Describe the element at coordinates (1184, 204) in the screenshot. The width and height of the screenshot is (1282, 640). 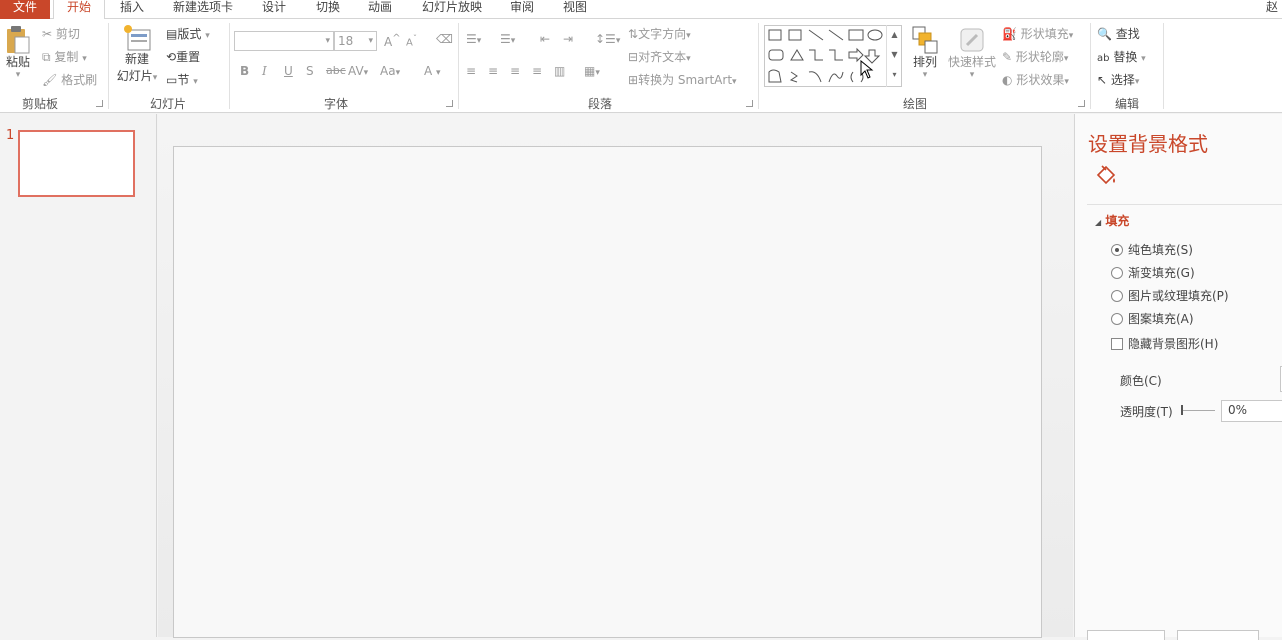
I see `pane-divider` at that location.